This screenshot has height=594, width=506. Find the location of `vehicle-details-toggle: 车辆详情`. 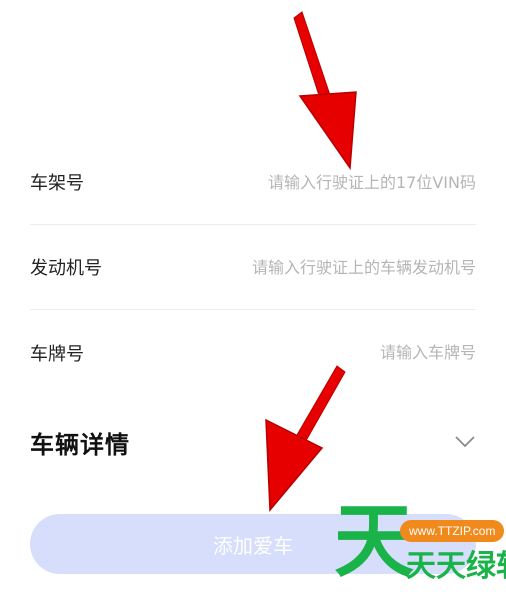

vehicle-details-toggle: 车辆详情 is located at coordinates (253, 442).